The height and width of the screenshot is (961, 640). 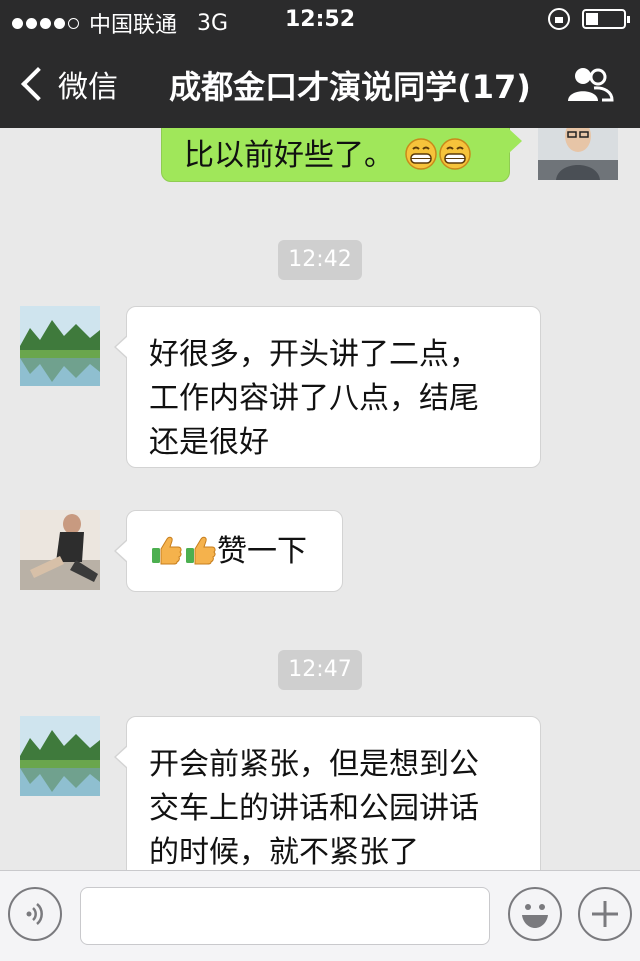 I want to click on avatar-person, so click(x=60, y=550).